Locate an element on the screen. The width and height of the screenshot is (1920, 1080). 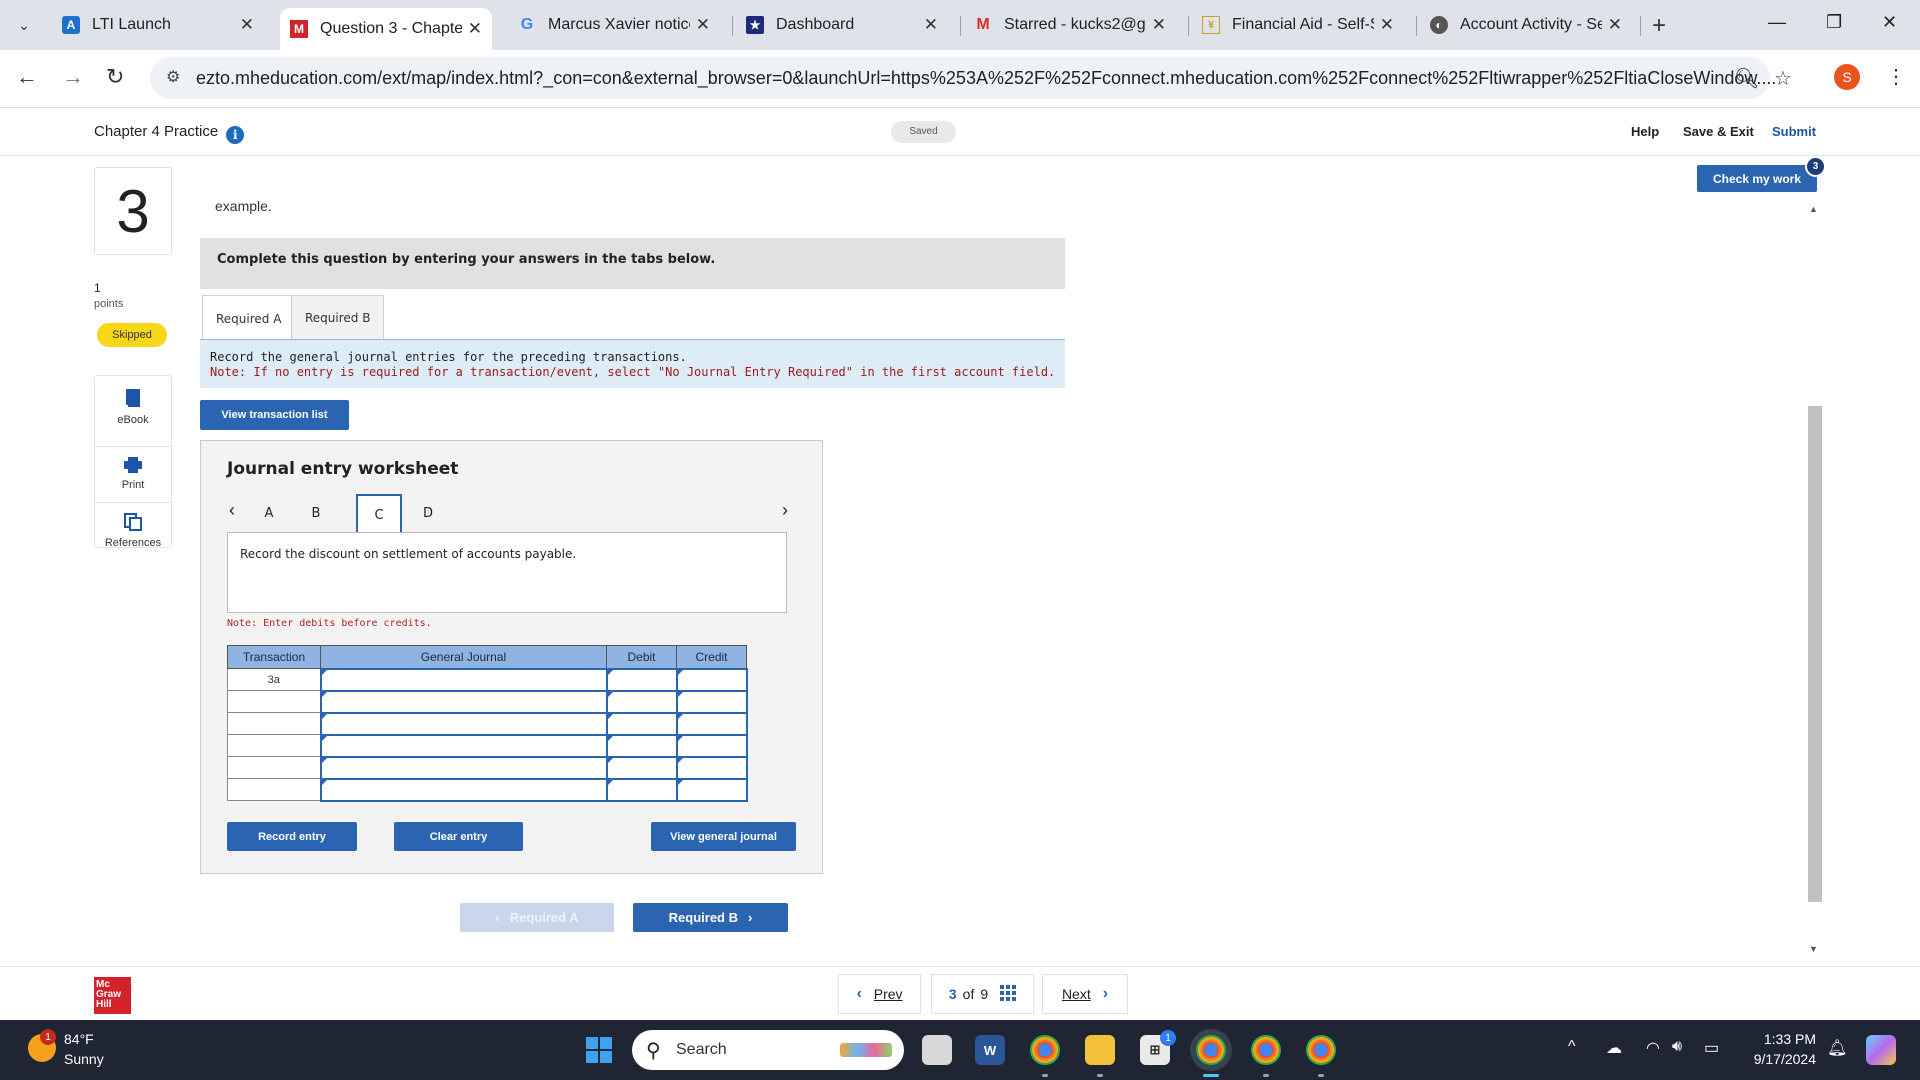
task-view-icon is located at coordinates (937, 1050).